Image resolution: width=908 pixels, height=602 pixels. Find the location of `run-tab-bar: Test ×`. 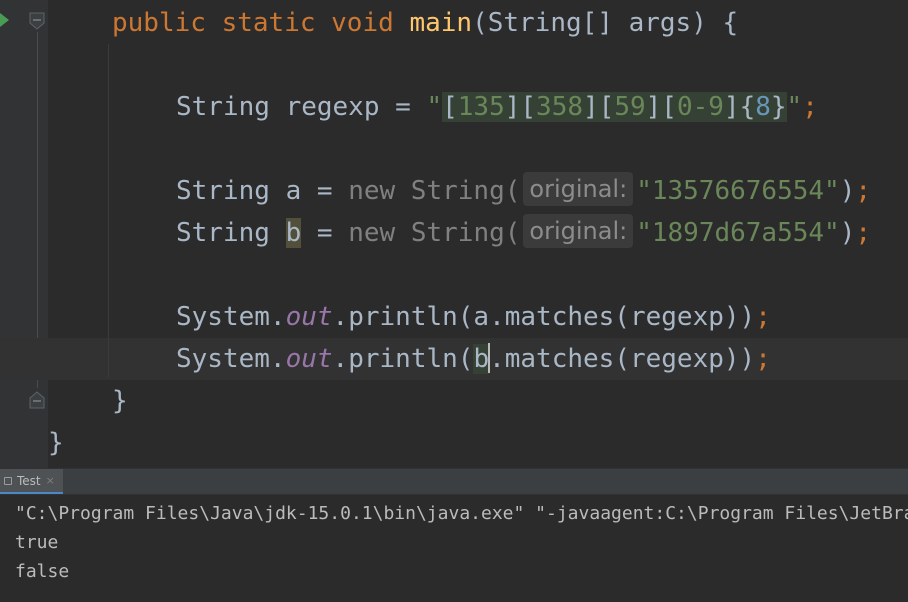

run-tab-bar: Test × is located at coordinates (454, 482).